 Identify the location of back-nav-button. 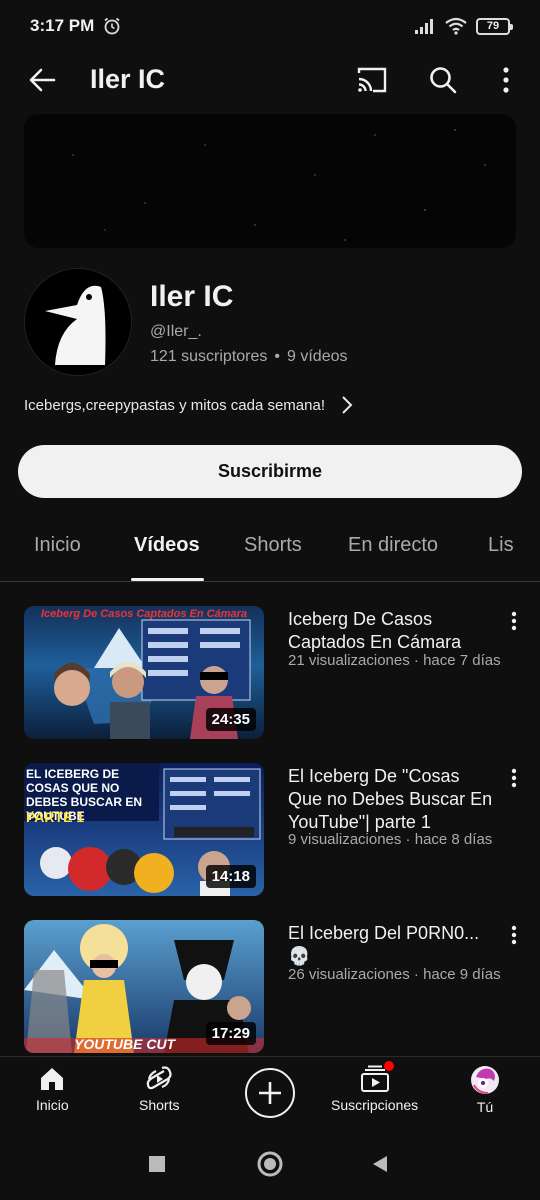
(380, 1164).